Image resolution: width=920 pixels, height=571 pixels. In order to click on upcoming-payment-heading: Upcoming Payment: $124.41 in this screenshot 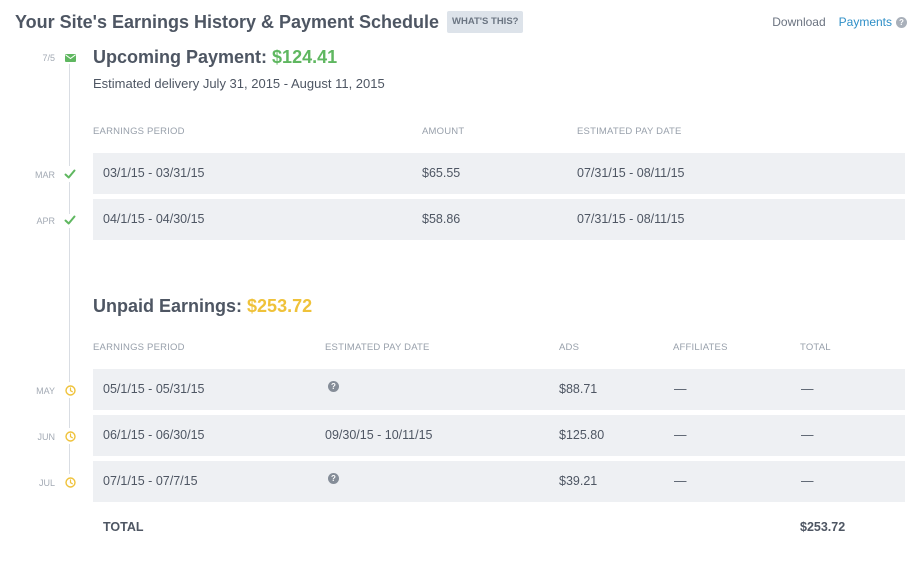, I will do `click(215, 57)`.